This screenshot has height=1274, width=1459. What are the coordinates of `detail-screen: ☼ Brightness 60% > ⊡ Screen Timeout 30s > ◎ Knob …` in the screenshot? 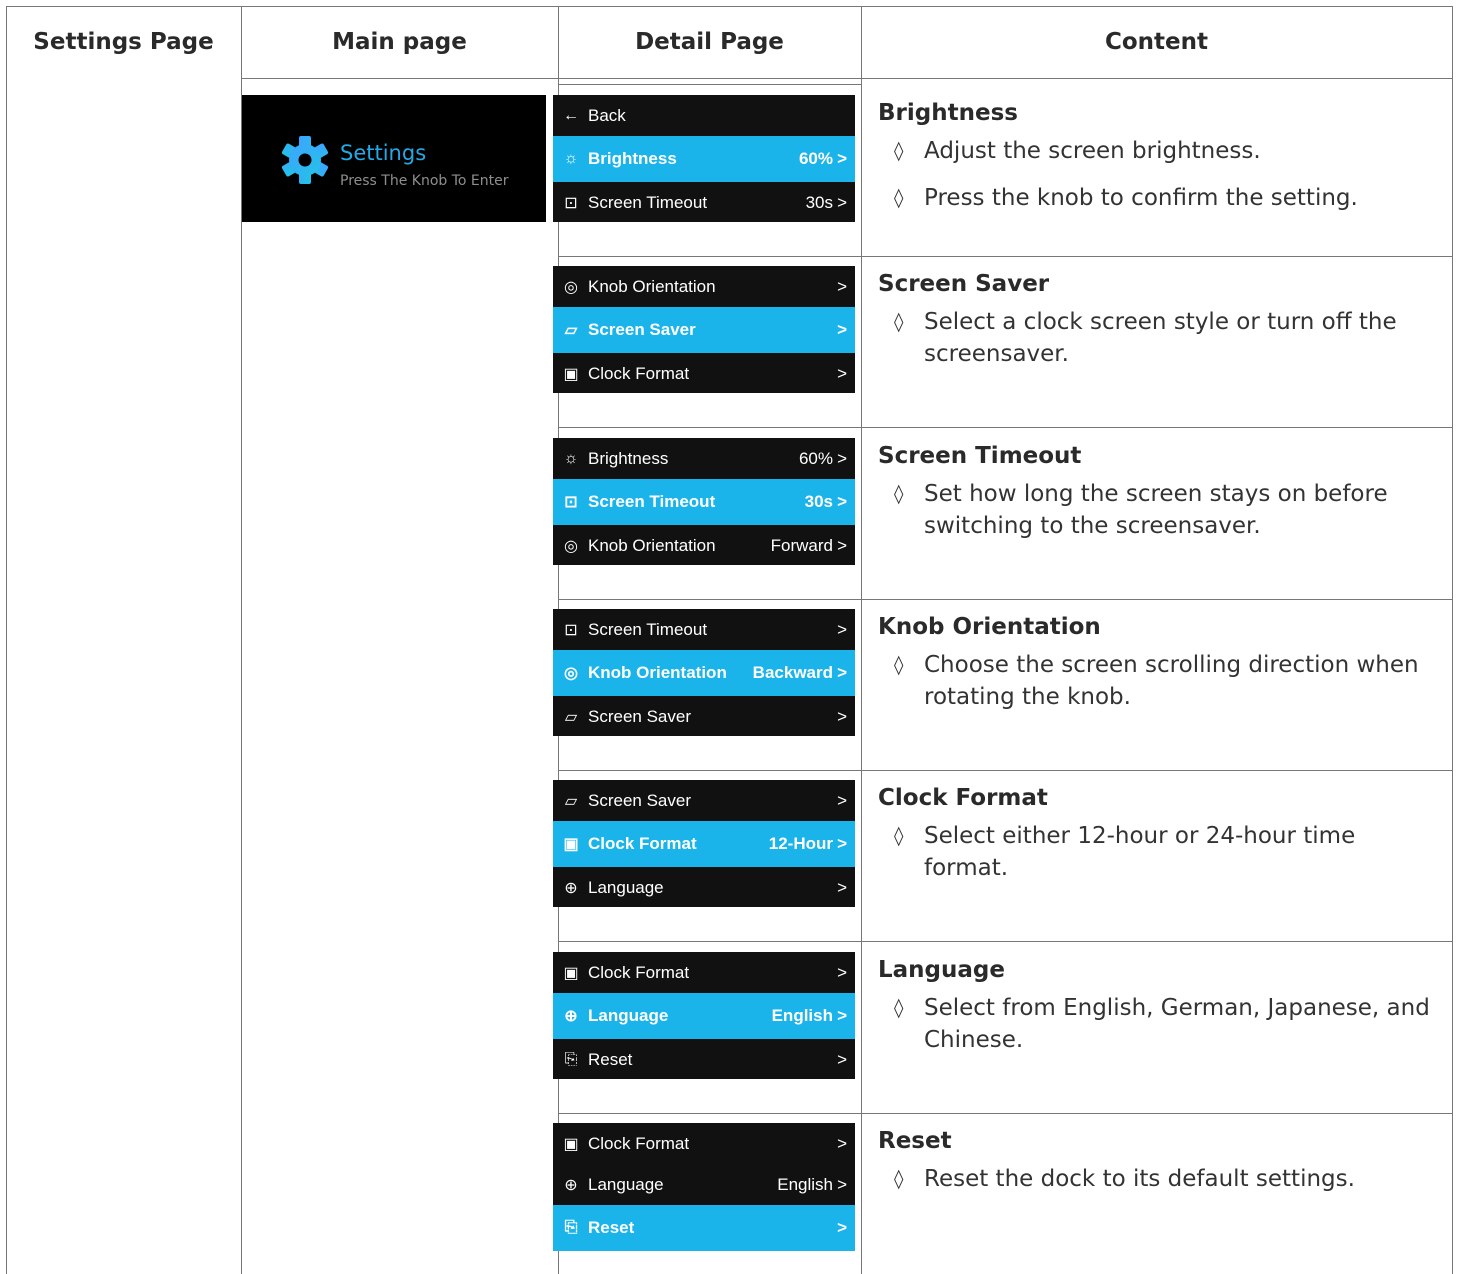 It's located at (704, 501).